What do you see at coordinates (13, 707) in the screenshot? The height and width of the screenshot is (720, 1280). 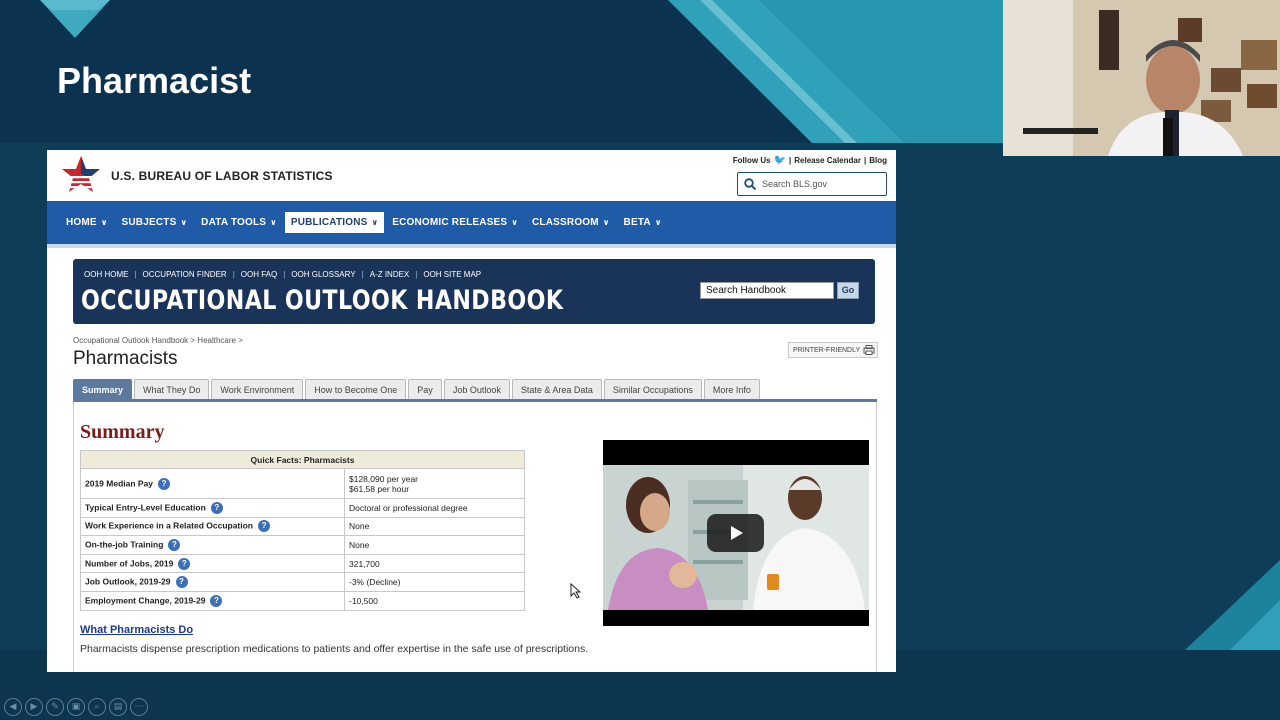 I see `previous-slide-button: ◀` at bounding box center [13, 707].